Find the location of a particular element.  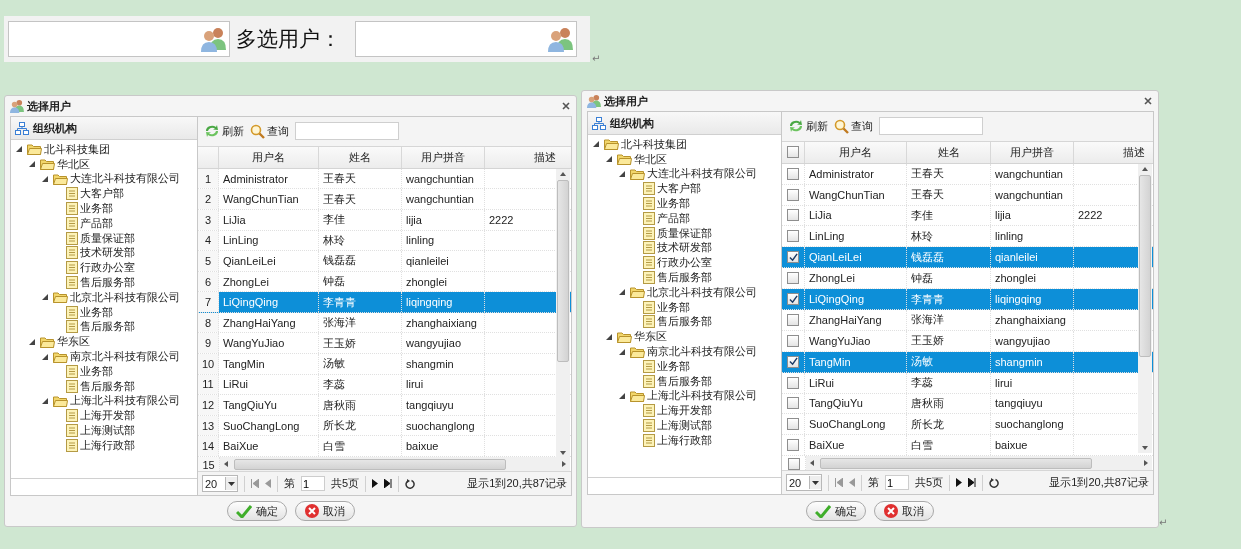

scroll-down-icon is located at coordinates (563, 452).